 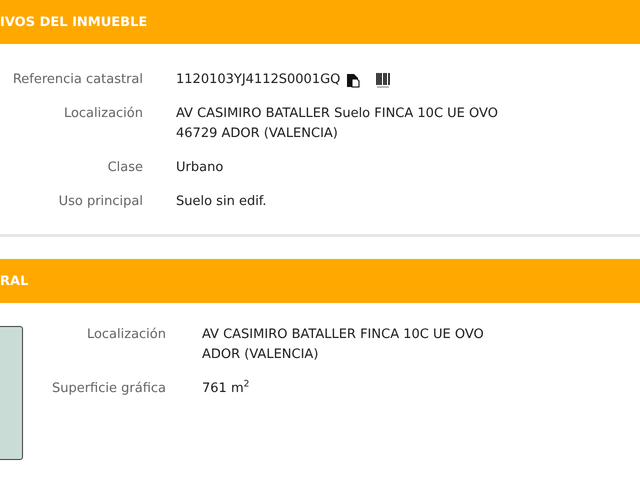 What do you see at coordinates (343, 335) in the screenshot?
I see `field-value: AV CASIMIRO BATALLER FINCA 10C UE OVO` at bounding box center [343, 335].